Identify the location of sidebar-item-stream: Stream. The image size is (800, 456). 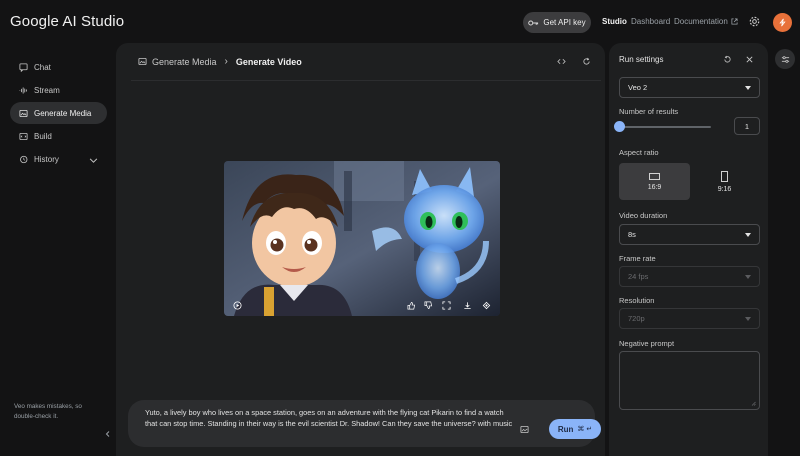
(58, 90).